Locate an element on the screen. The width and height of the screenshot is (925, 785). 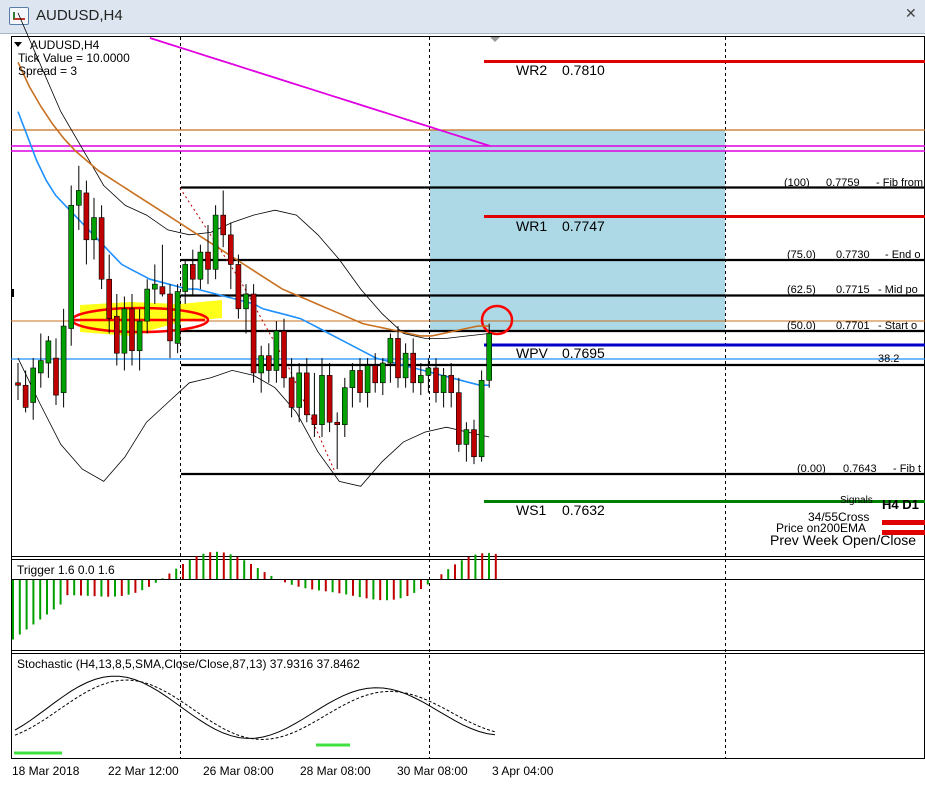
wr2-label: WR2 is located at coordinates (531, 70).